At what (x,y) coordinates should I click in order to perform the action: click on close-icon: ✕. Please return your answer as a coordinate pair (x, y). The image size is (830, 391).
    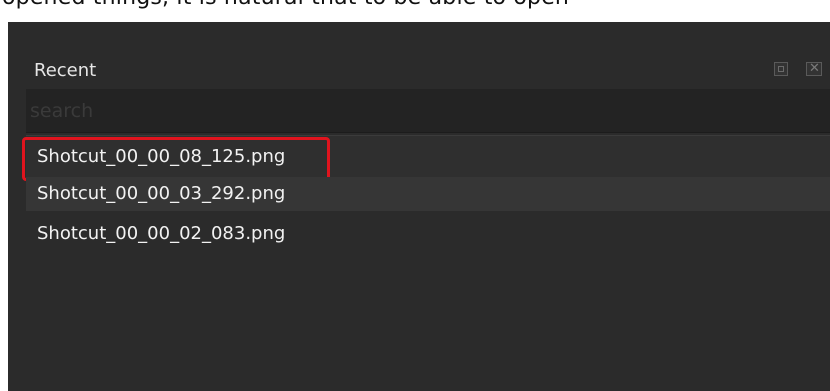
    Looking at the image, I should click on (814, 68).